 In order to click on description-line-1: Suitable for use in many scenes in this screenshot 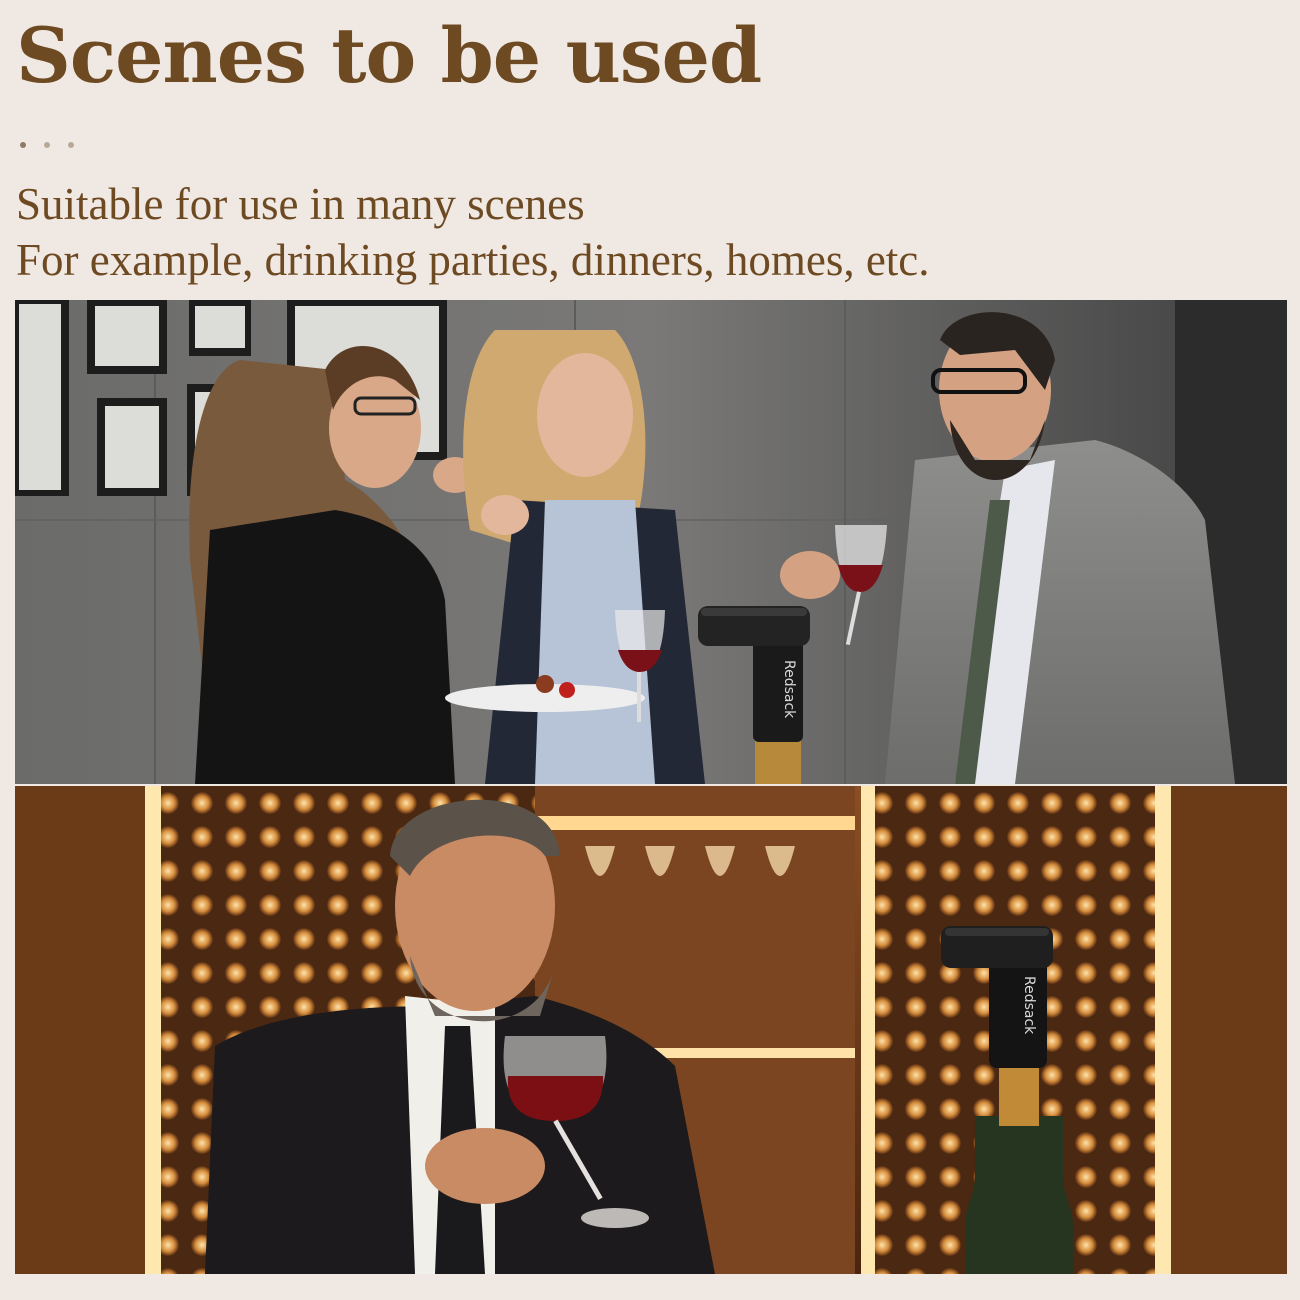, I will do `click(300, 204)`.